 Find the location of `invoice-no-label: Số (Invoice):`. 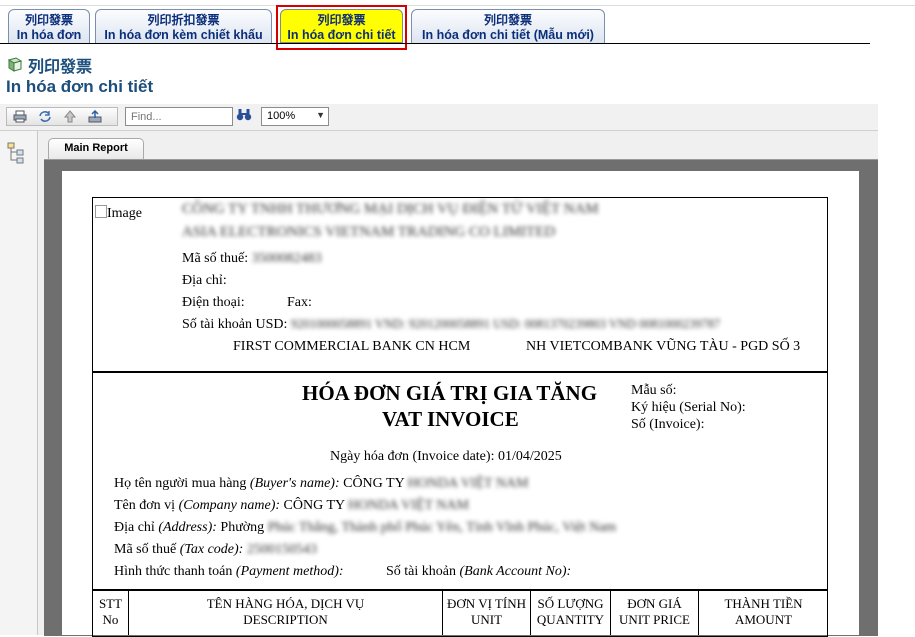

invoice-no-label: Số (Invoice): is located at coordinates (668, 424).